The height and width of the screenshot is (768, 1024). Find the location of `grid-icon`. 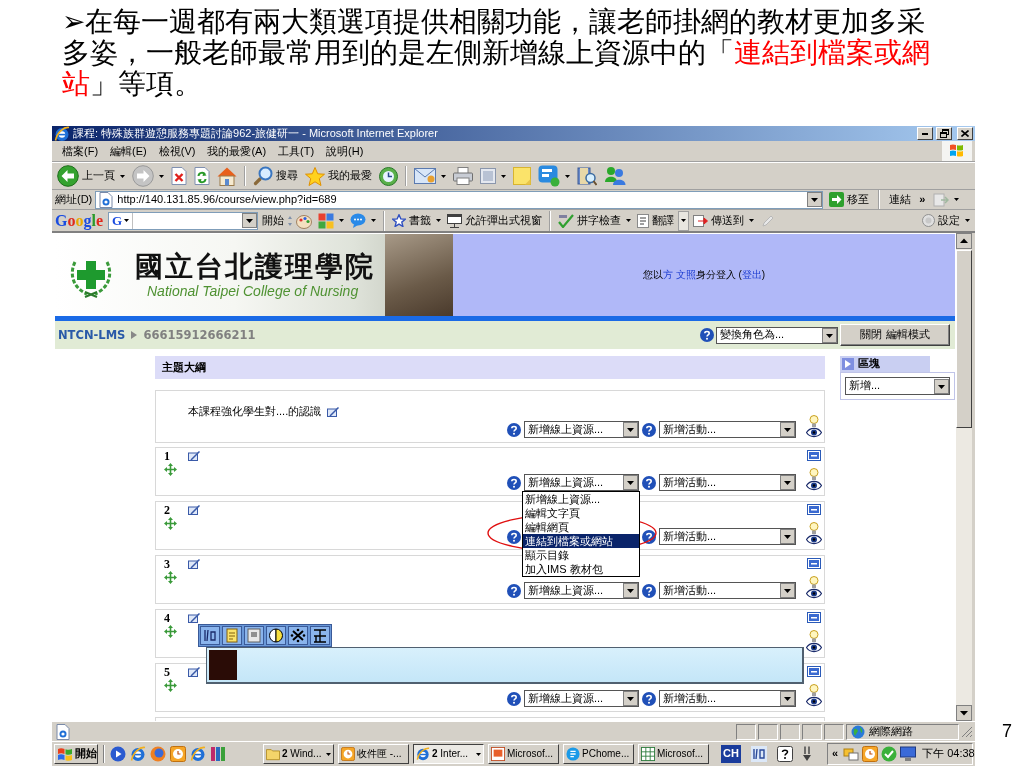

grid-icon is located at coordinates (320, 635).